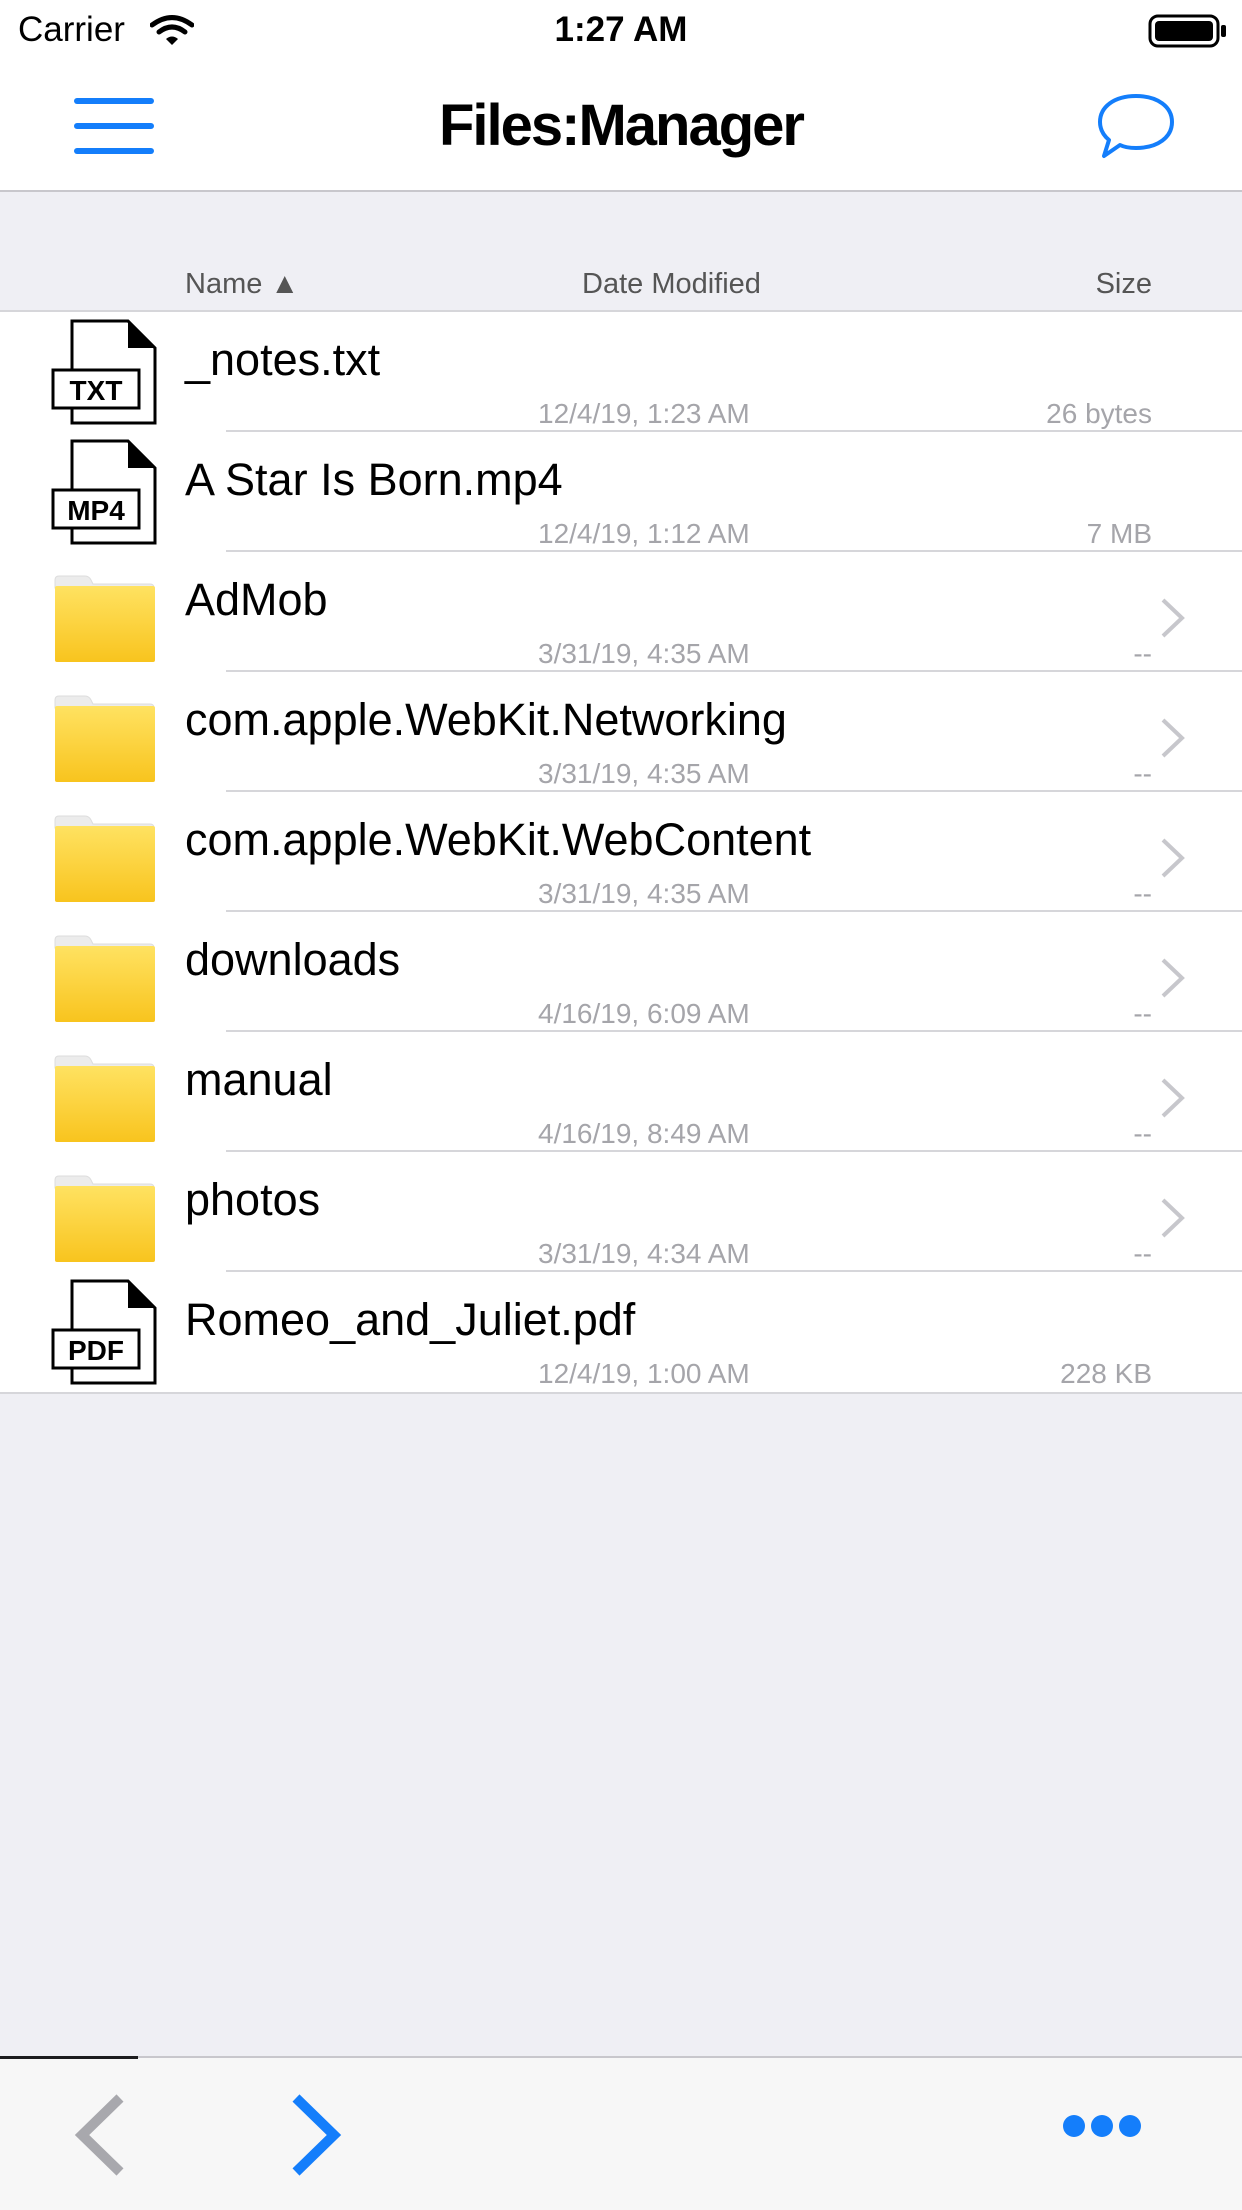 This screenshot has height=2210, width=1242. I want to click on folder-row: manual 4/16/19, 8:49 AM --, so click(621, 1092).